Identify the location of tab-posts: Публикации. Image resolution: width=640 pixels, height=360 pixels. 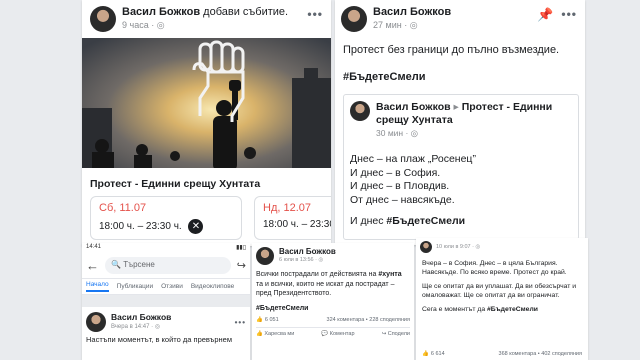
(135, 286).